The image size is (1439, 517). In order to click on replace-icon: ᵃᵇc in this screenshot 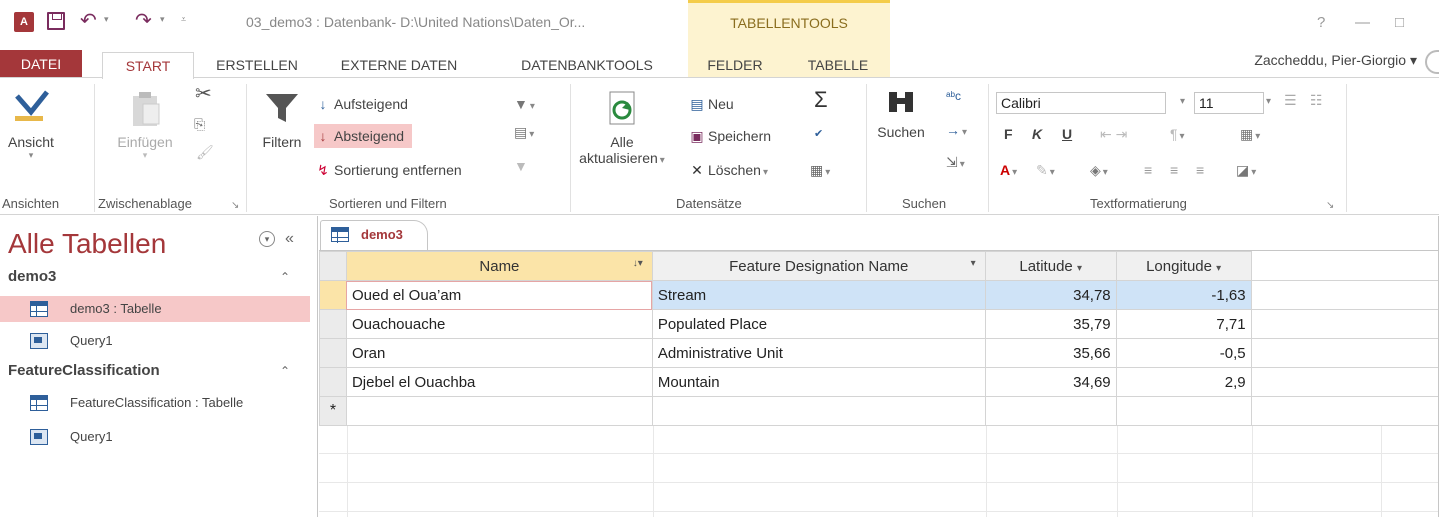, I will do `click(953, 96)`.